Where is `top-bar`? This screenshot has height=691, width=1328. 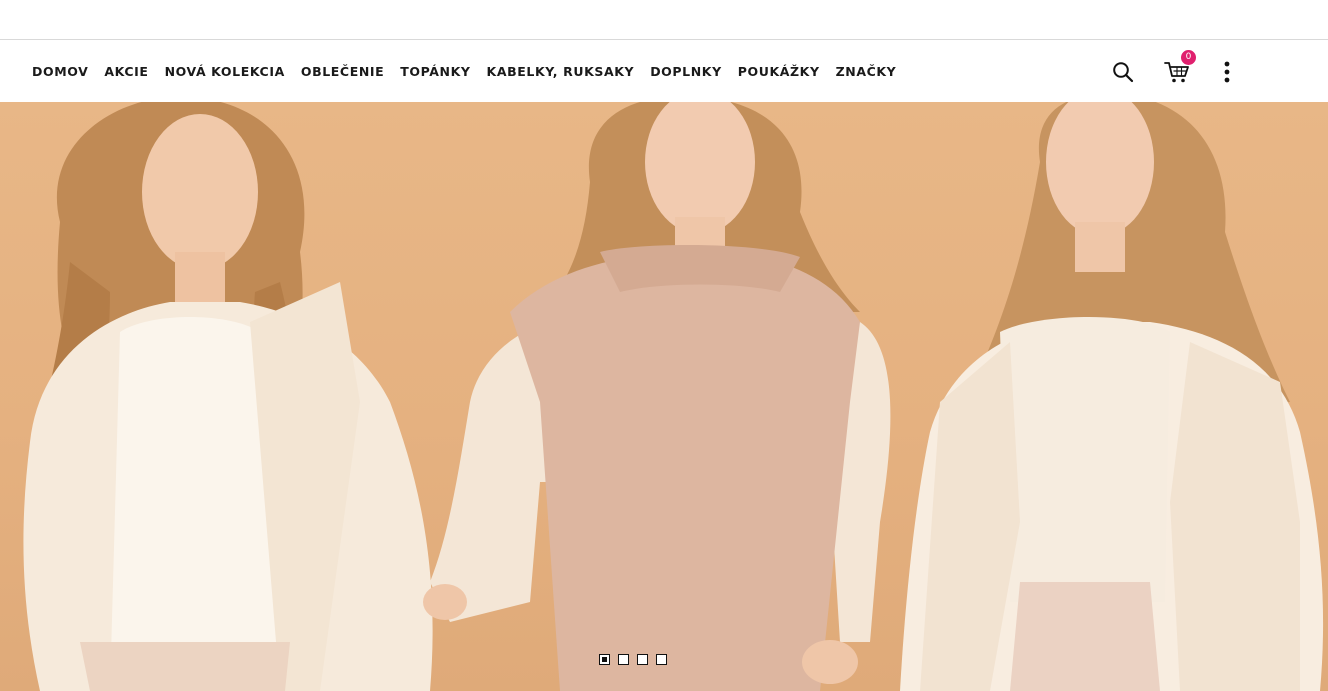
top-bar is located at coordinates (664, 20).